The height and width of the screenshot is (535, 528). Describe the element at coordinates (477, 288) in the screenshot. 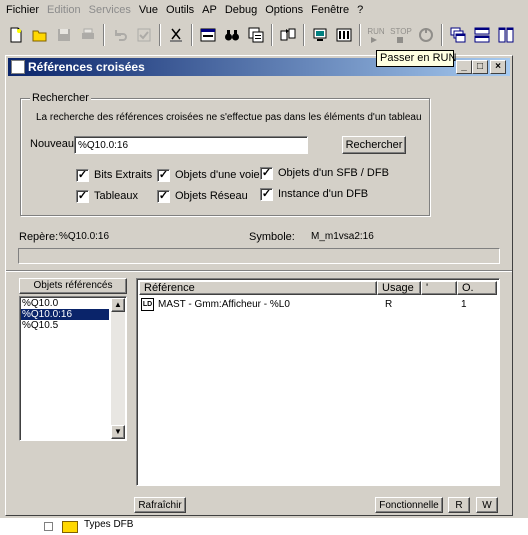

I see `column-occurrence: O.` at that location.